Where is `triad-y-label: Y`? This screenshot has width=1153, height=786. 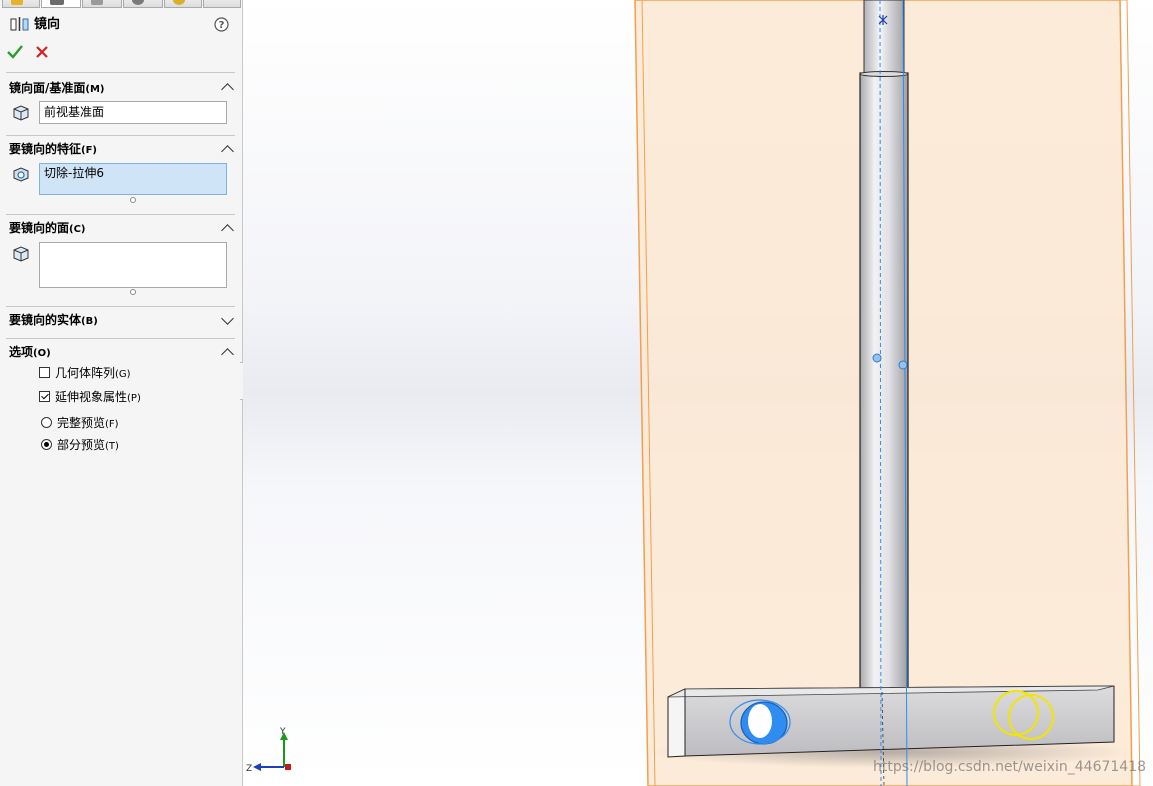
triad-y-label: Y is located at coordinates (282, 732).